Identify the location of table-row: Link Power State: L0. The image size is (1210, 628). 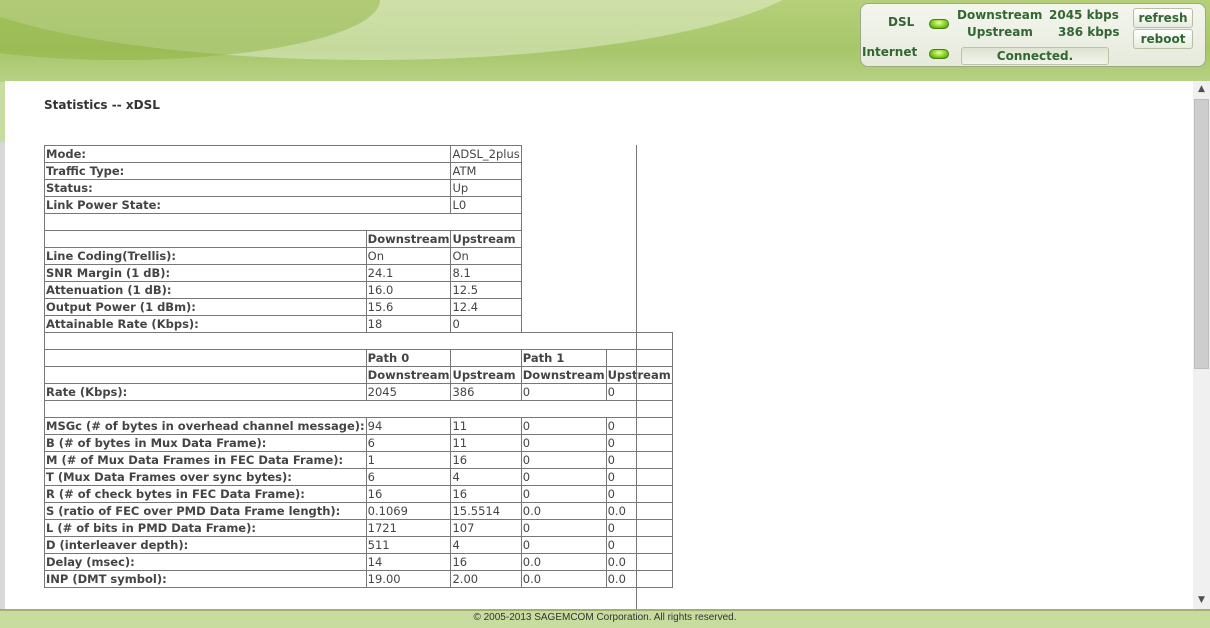
(358, 205).